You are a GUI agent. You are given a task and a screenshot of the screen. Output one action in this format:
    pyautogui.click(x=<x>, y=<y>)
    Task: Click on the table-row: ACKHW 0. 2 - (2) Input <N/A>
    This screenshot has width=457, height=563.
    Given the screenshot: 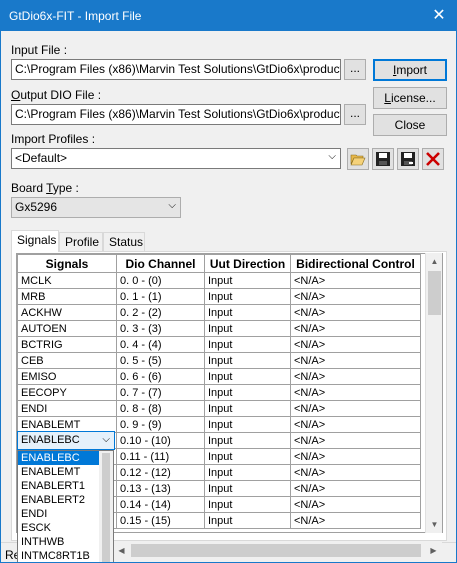 What is the action you would take?
    pyautogui.click(x=219, y=312)
    